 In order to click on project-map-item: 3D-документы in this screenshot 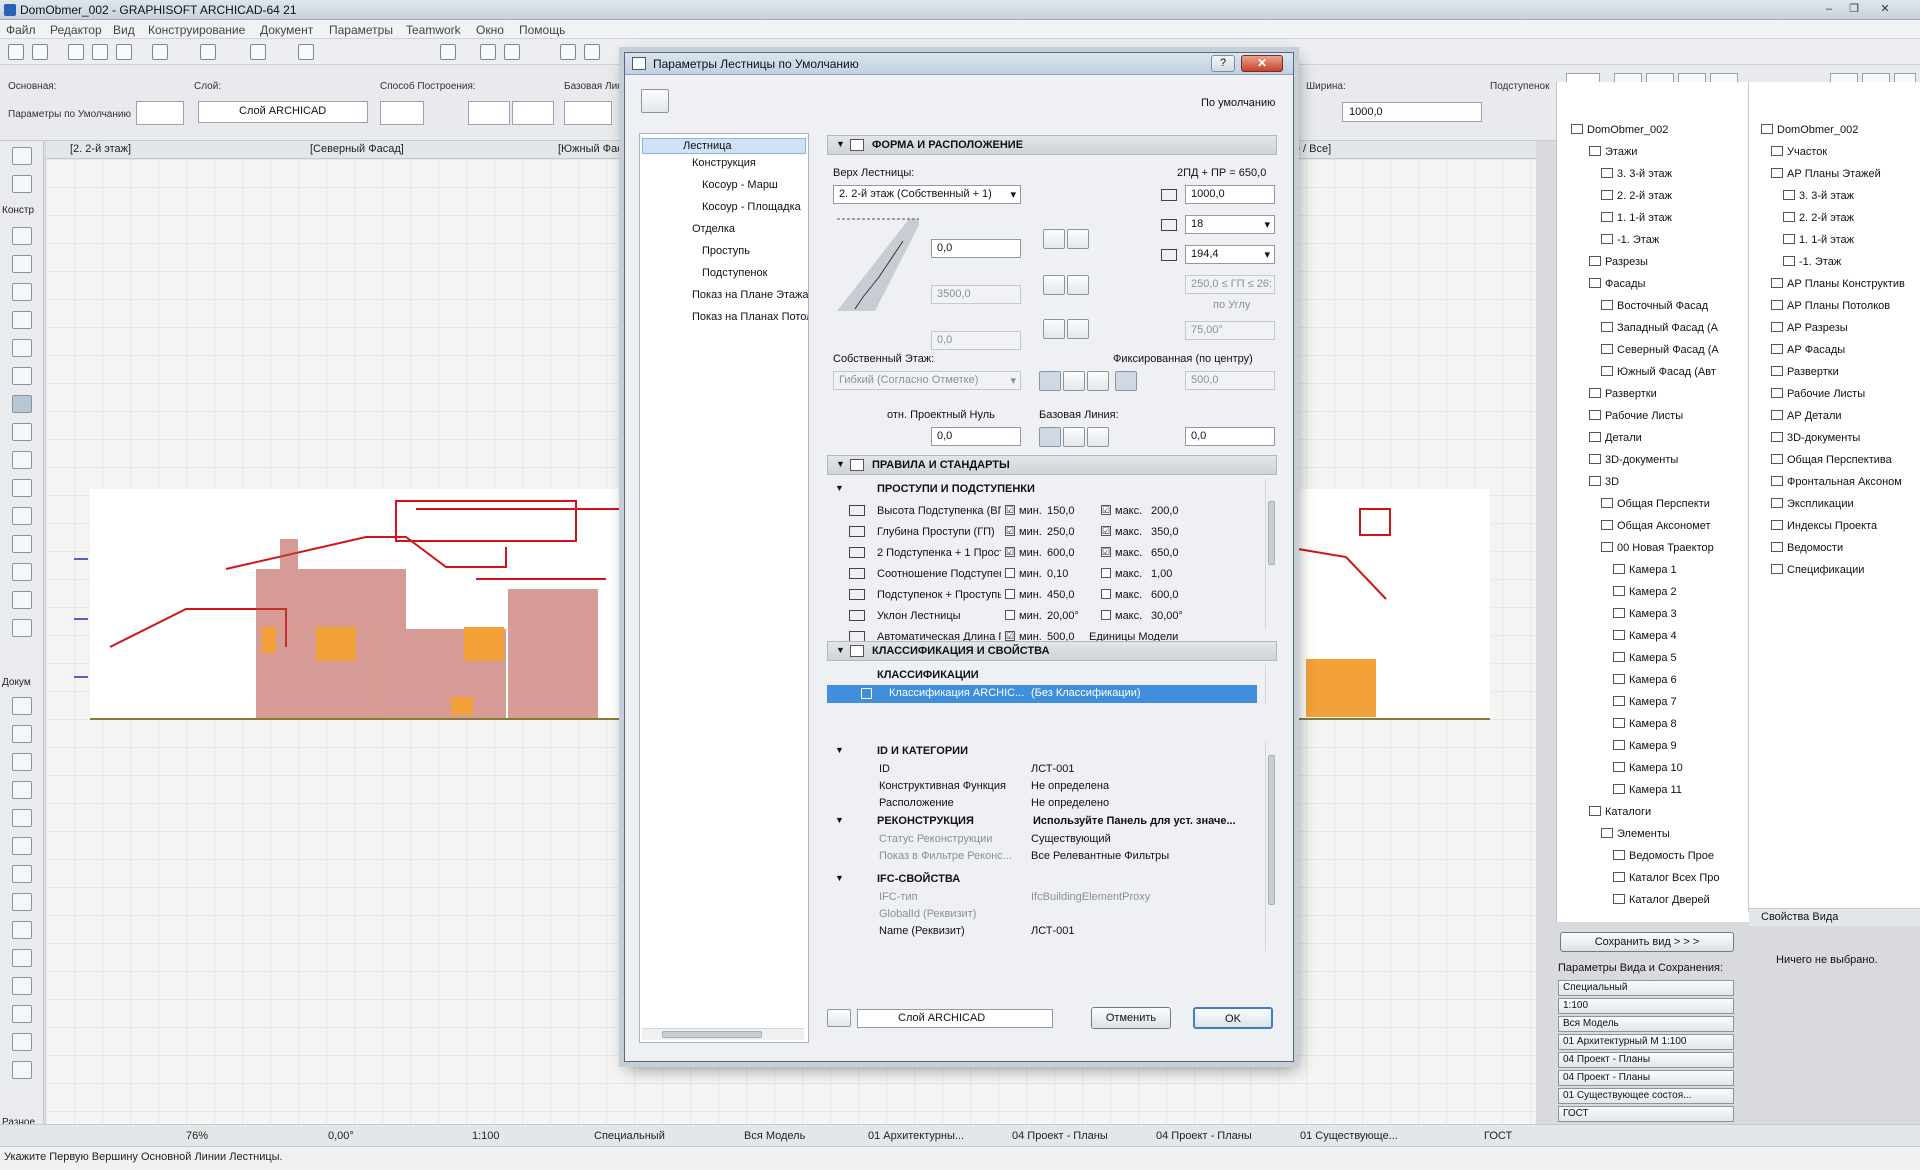, I will do `click(1633, 460)`.